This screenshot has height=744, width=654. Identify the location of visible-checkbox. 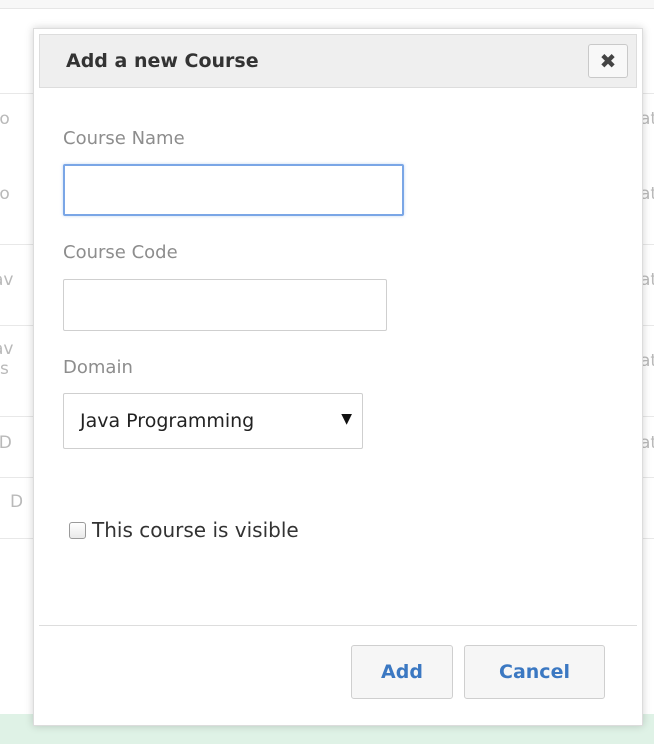
(77, 530).